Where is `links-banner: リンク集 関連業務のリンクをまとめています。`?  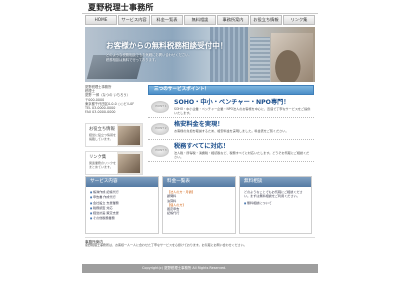 links-banner: リンク集 関連業務のリンクをまとめています。 is located at coordinates (114, 163).